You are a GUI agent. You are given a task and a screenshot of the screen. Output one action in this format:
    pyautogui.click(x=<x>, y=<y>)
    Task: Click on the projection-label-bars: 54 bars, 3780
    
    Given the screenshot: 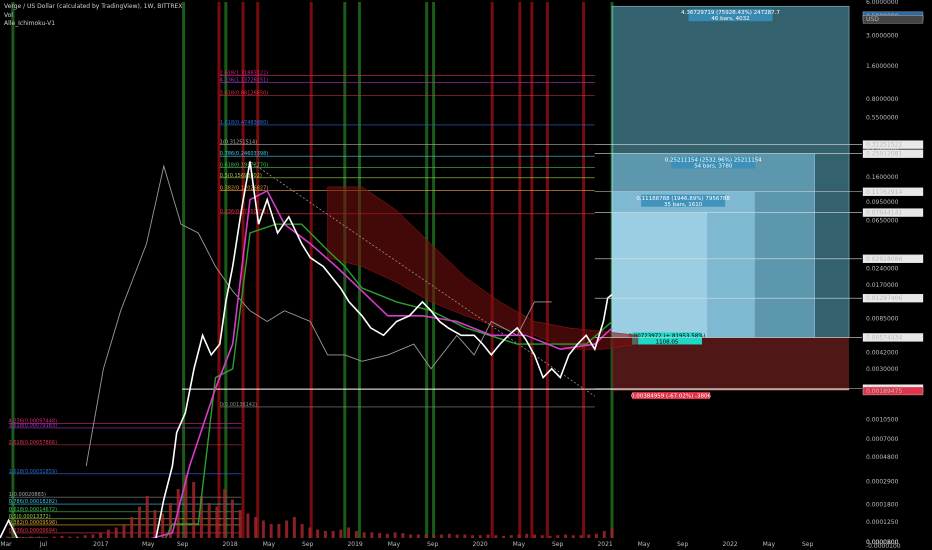 What is the action you would take?
    pyautogui.click(x=713, y=167)
    